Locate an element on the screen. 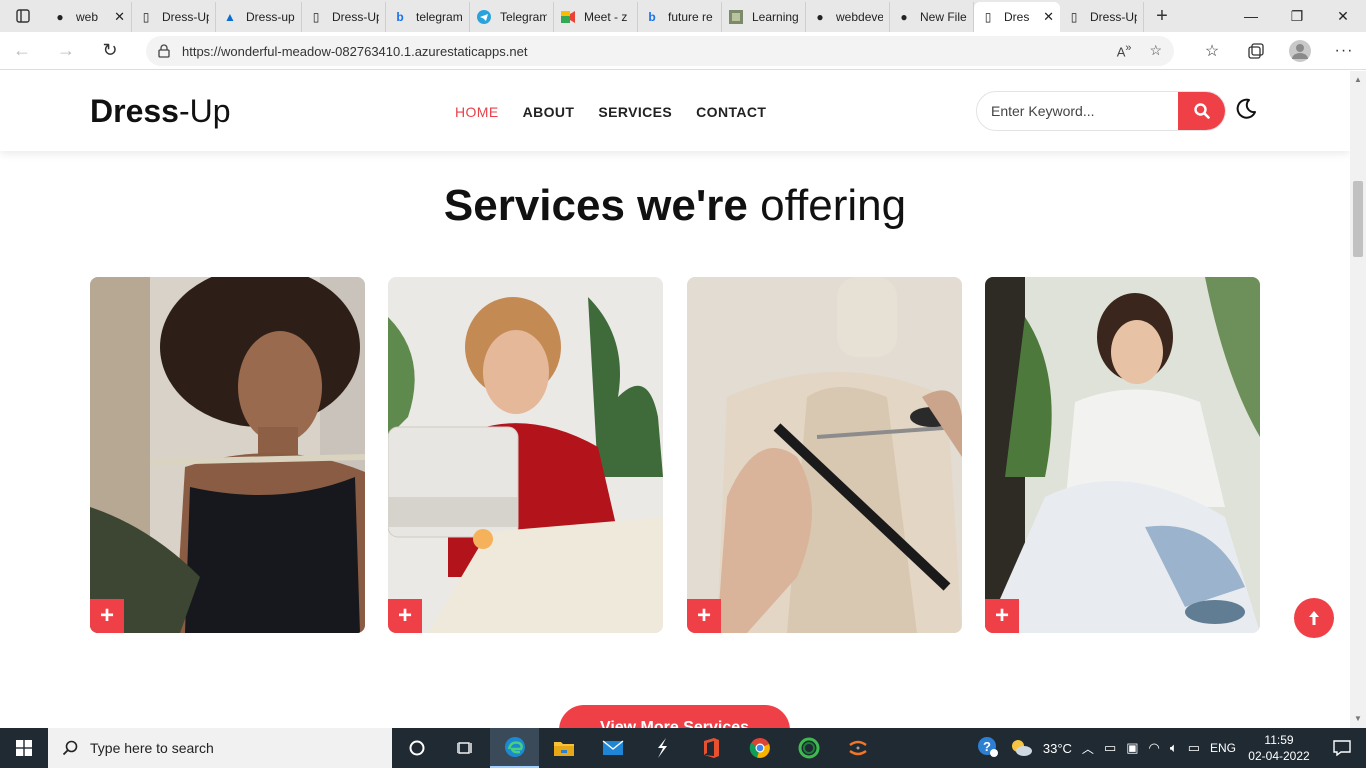 This screenshot has width=1366, height=768. tray-overflow-icon: ︿ is located at coordinates (1088, 748).